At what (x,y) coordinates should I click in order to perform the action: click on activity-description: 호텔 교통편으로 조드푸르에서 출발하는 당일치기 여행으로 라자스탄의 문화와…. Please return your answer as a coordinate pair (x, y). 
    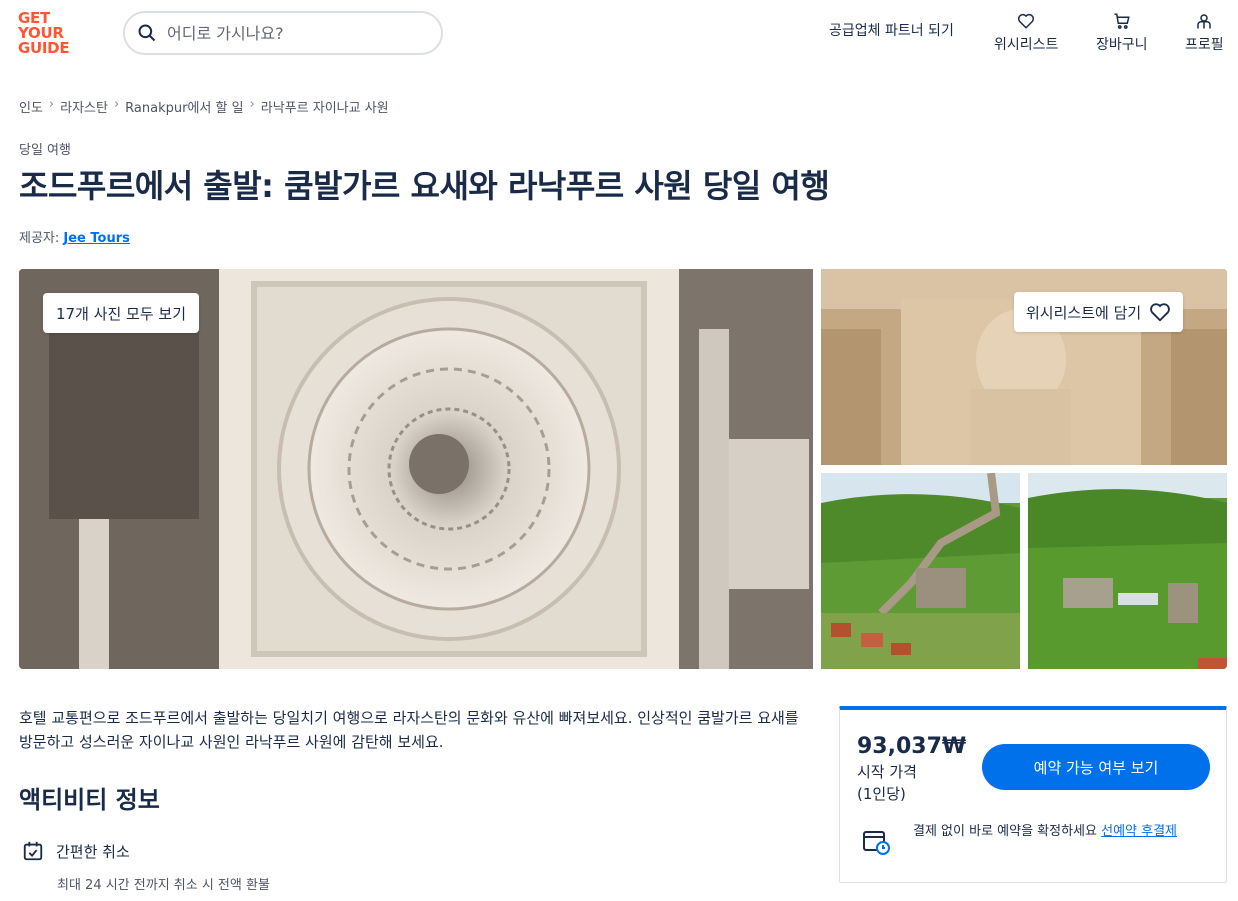
    Looking at the image, I should click on (409, 730).